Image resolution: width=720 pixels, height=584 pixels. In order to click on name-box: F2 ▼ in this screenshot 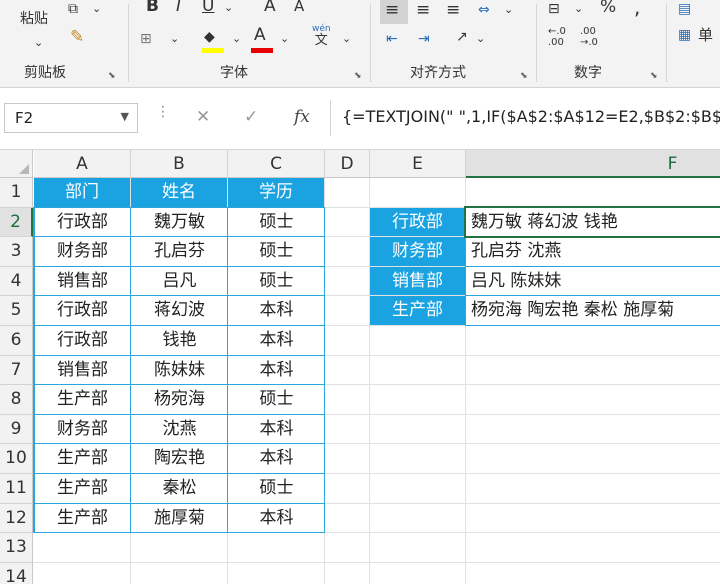, I will do `click(71, 118)`.